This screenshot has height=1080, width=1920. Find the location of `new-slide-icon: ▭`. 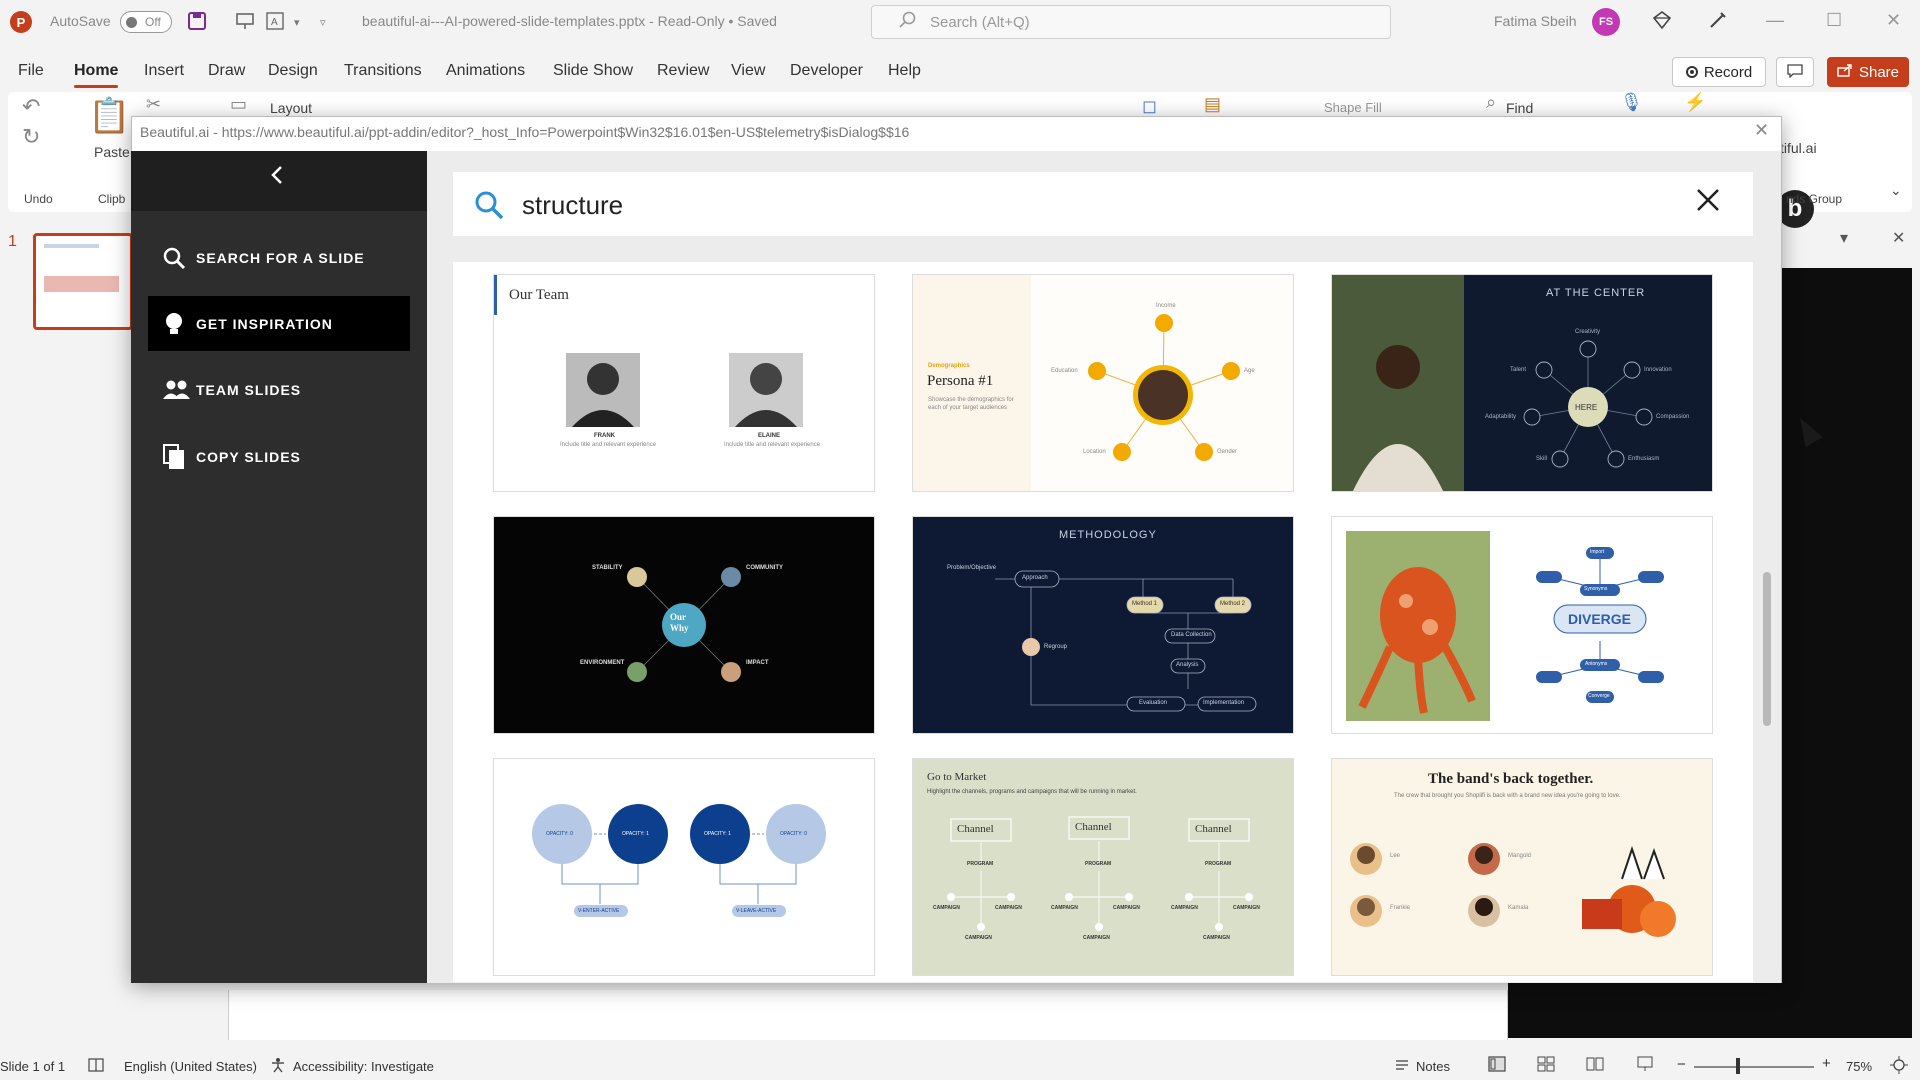

new-slide-icon: ▭ is located at coordinates (238, 104).